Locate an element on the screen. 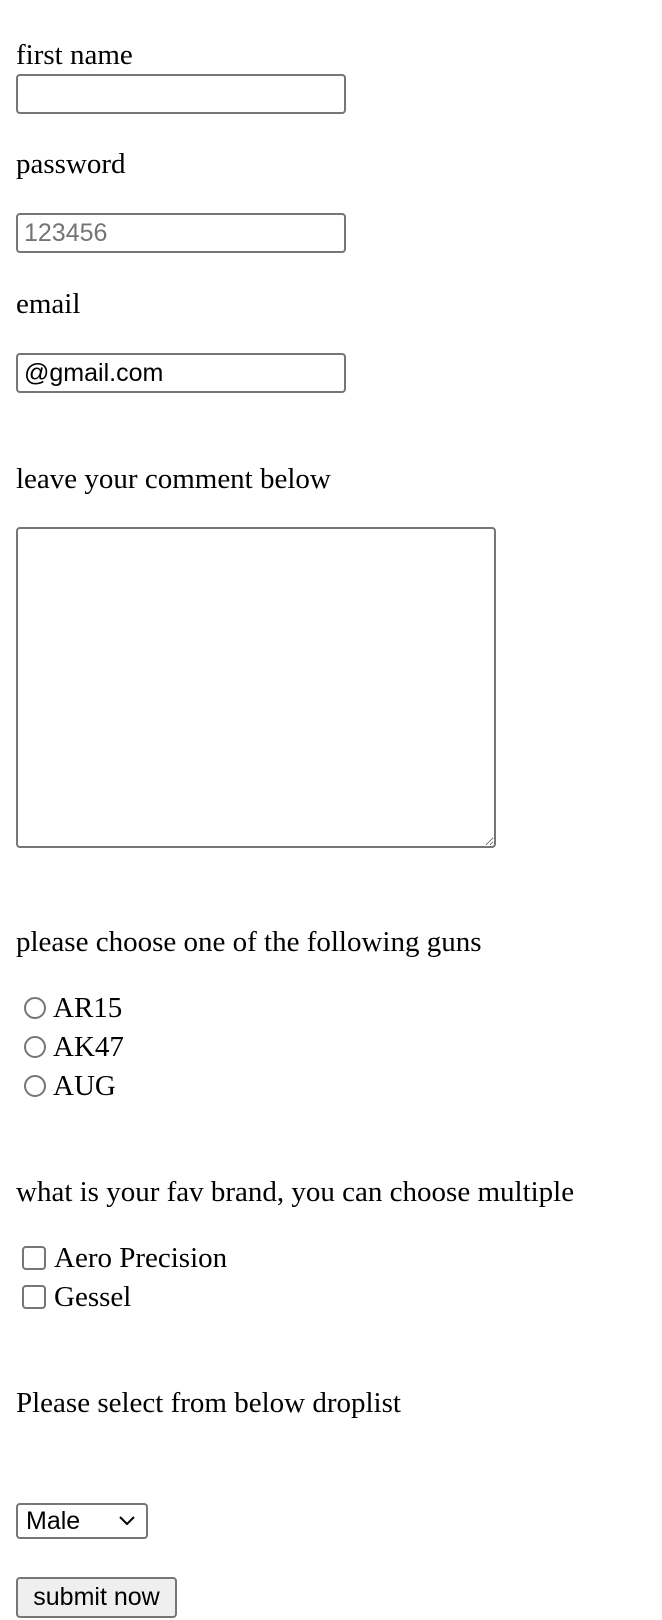 The width and height of the screenshot is (662, 1620). brand-option-gessel: Gessel is located at coordinates (76, 1297).